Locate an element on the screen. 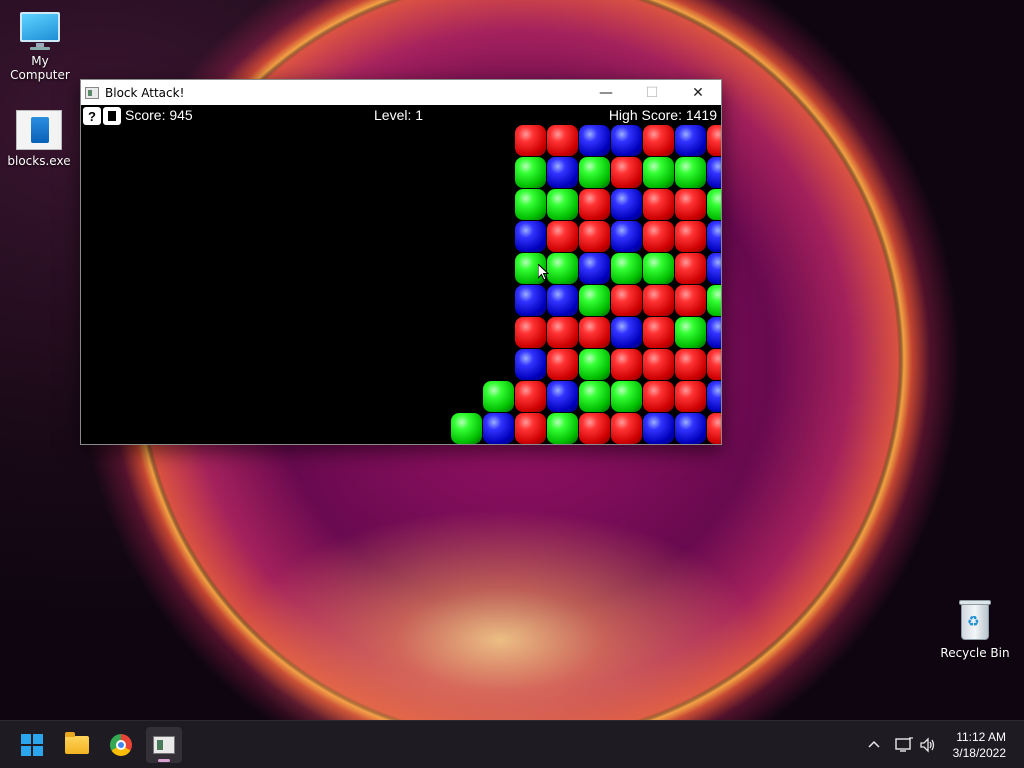 Image resolution: width=1024 pixels, height=768 pixels. system-clock: 11:12 AM 3/18/2022 is located at coordinates (979, 745).